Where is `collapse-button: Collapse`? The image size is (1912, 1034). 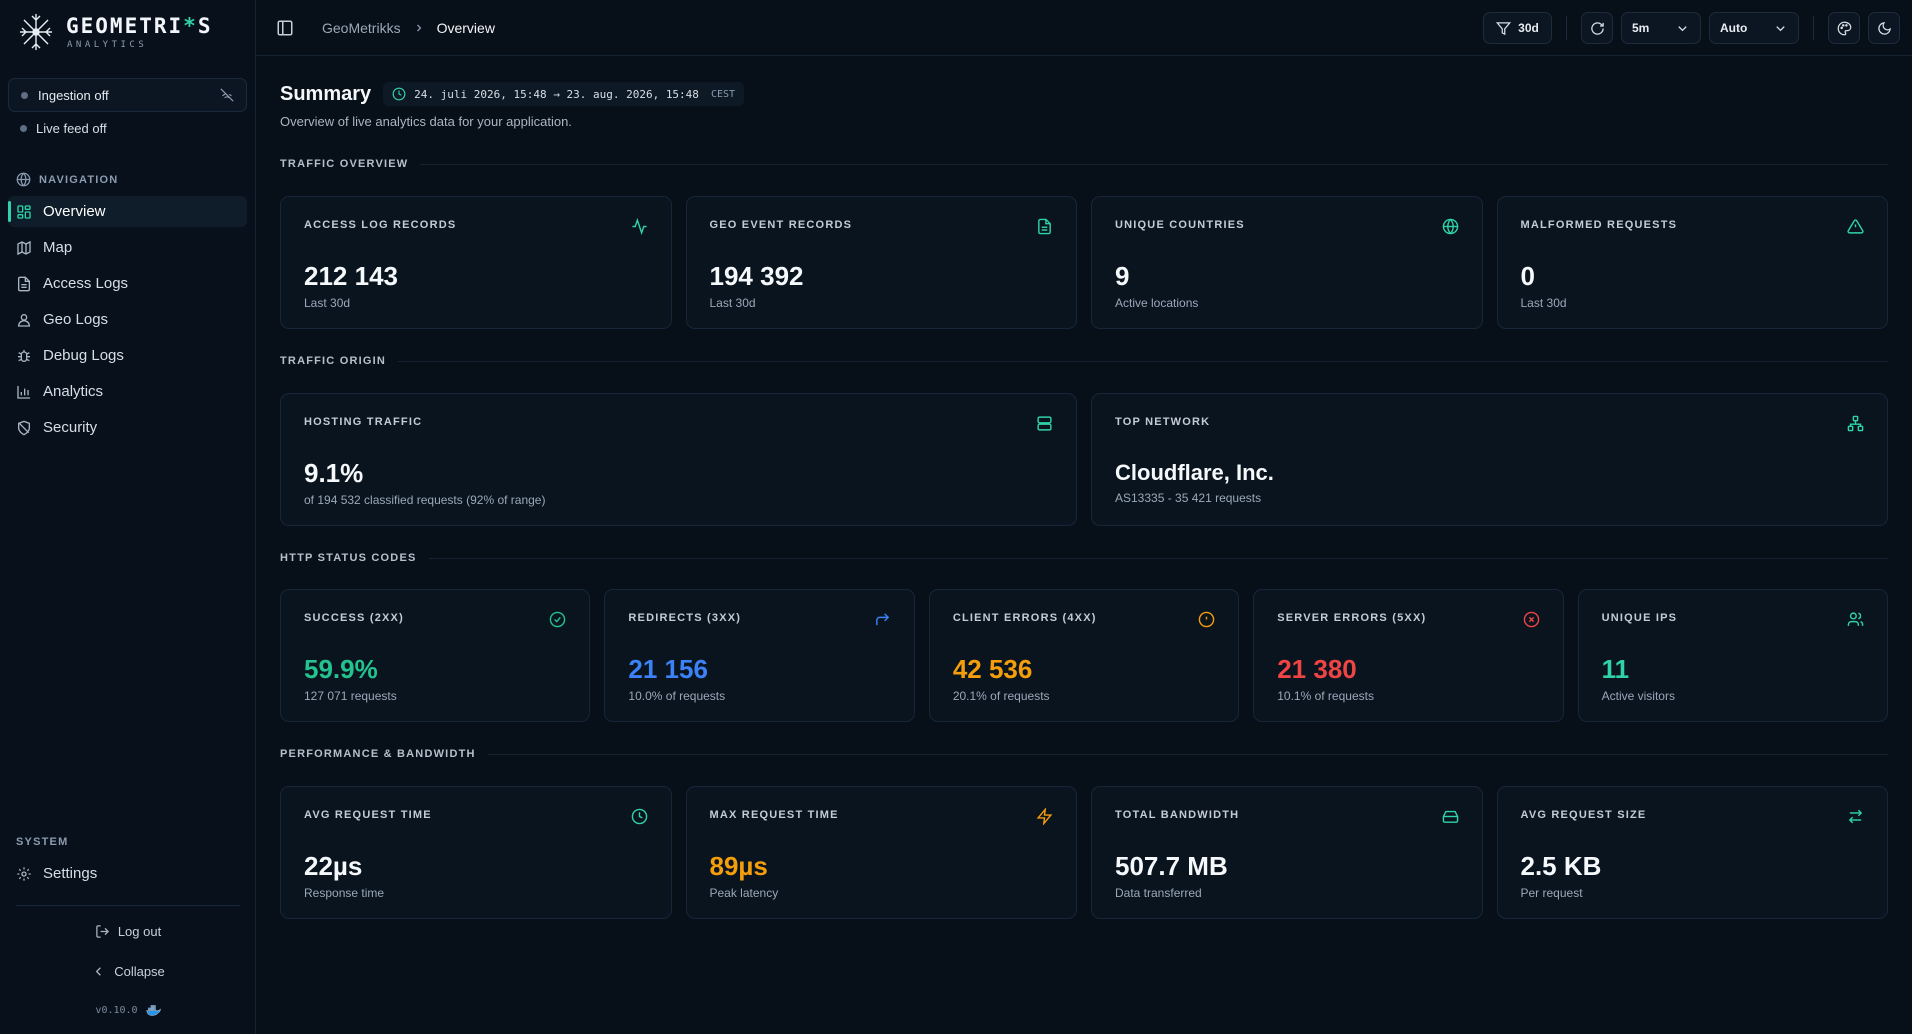 collapse-button: Collapse is located at coordinates (128, 971).